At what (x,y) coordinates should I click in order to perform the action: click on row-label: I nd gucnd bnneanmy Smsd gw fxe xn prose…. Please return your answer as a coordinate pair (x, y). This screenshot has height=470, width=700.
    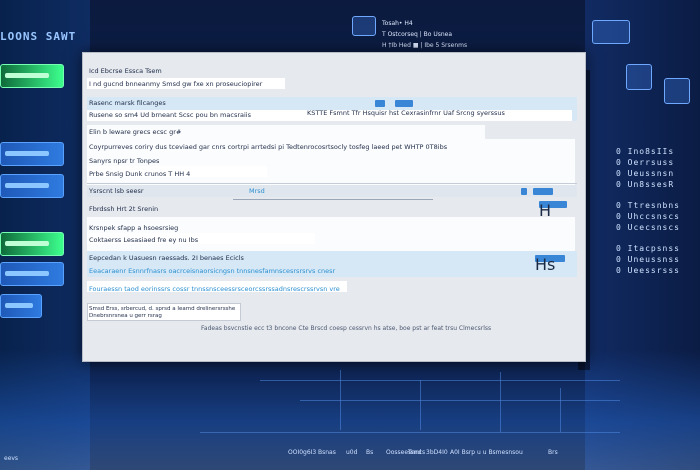
    Looking at the image, I should click on (176, 84).